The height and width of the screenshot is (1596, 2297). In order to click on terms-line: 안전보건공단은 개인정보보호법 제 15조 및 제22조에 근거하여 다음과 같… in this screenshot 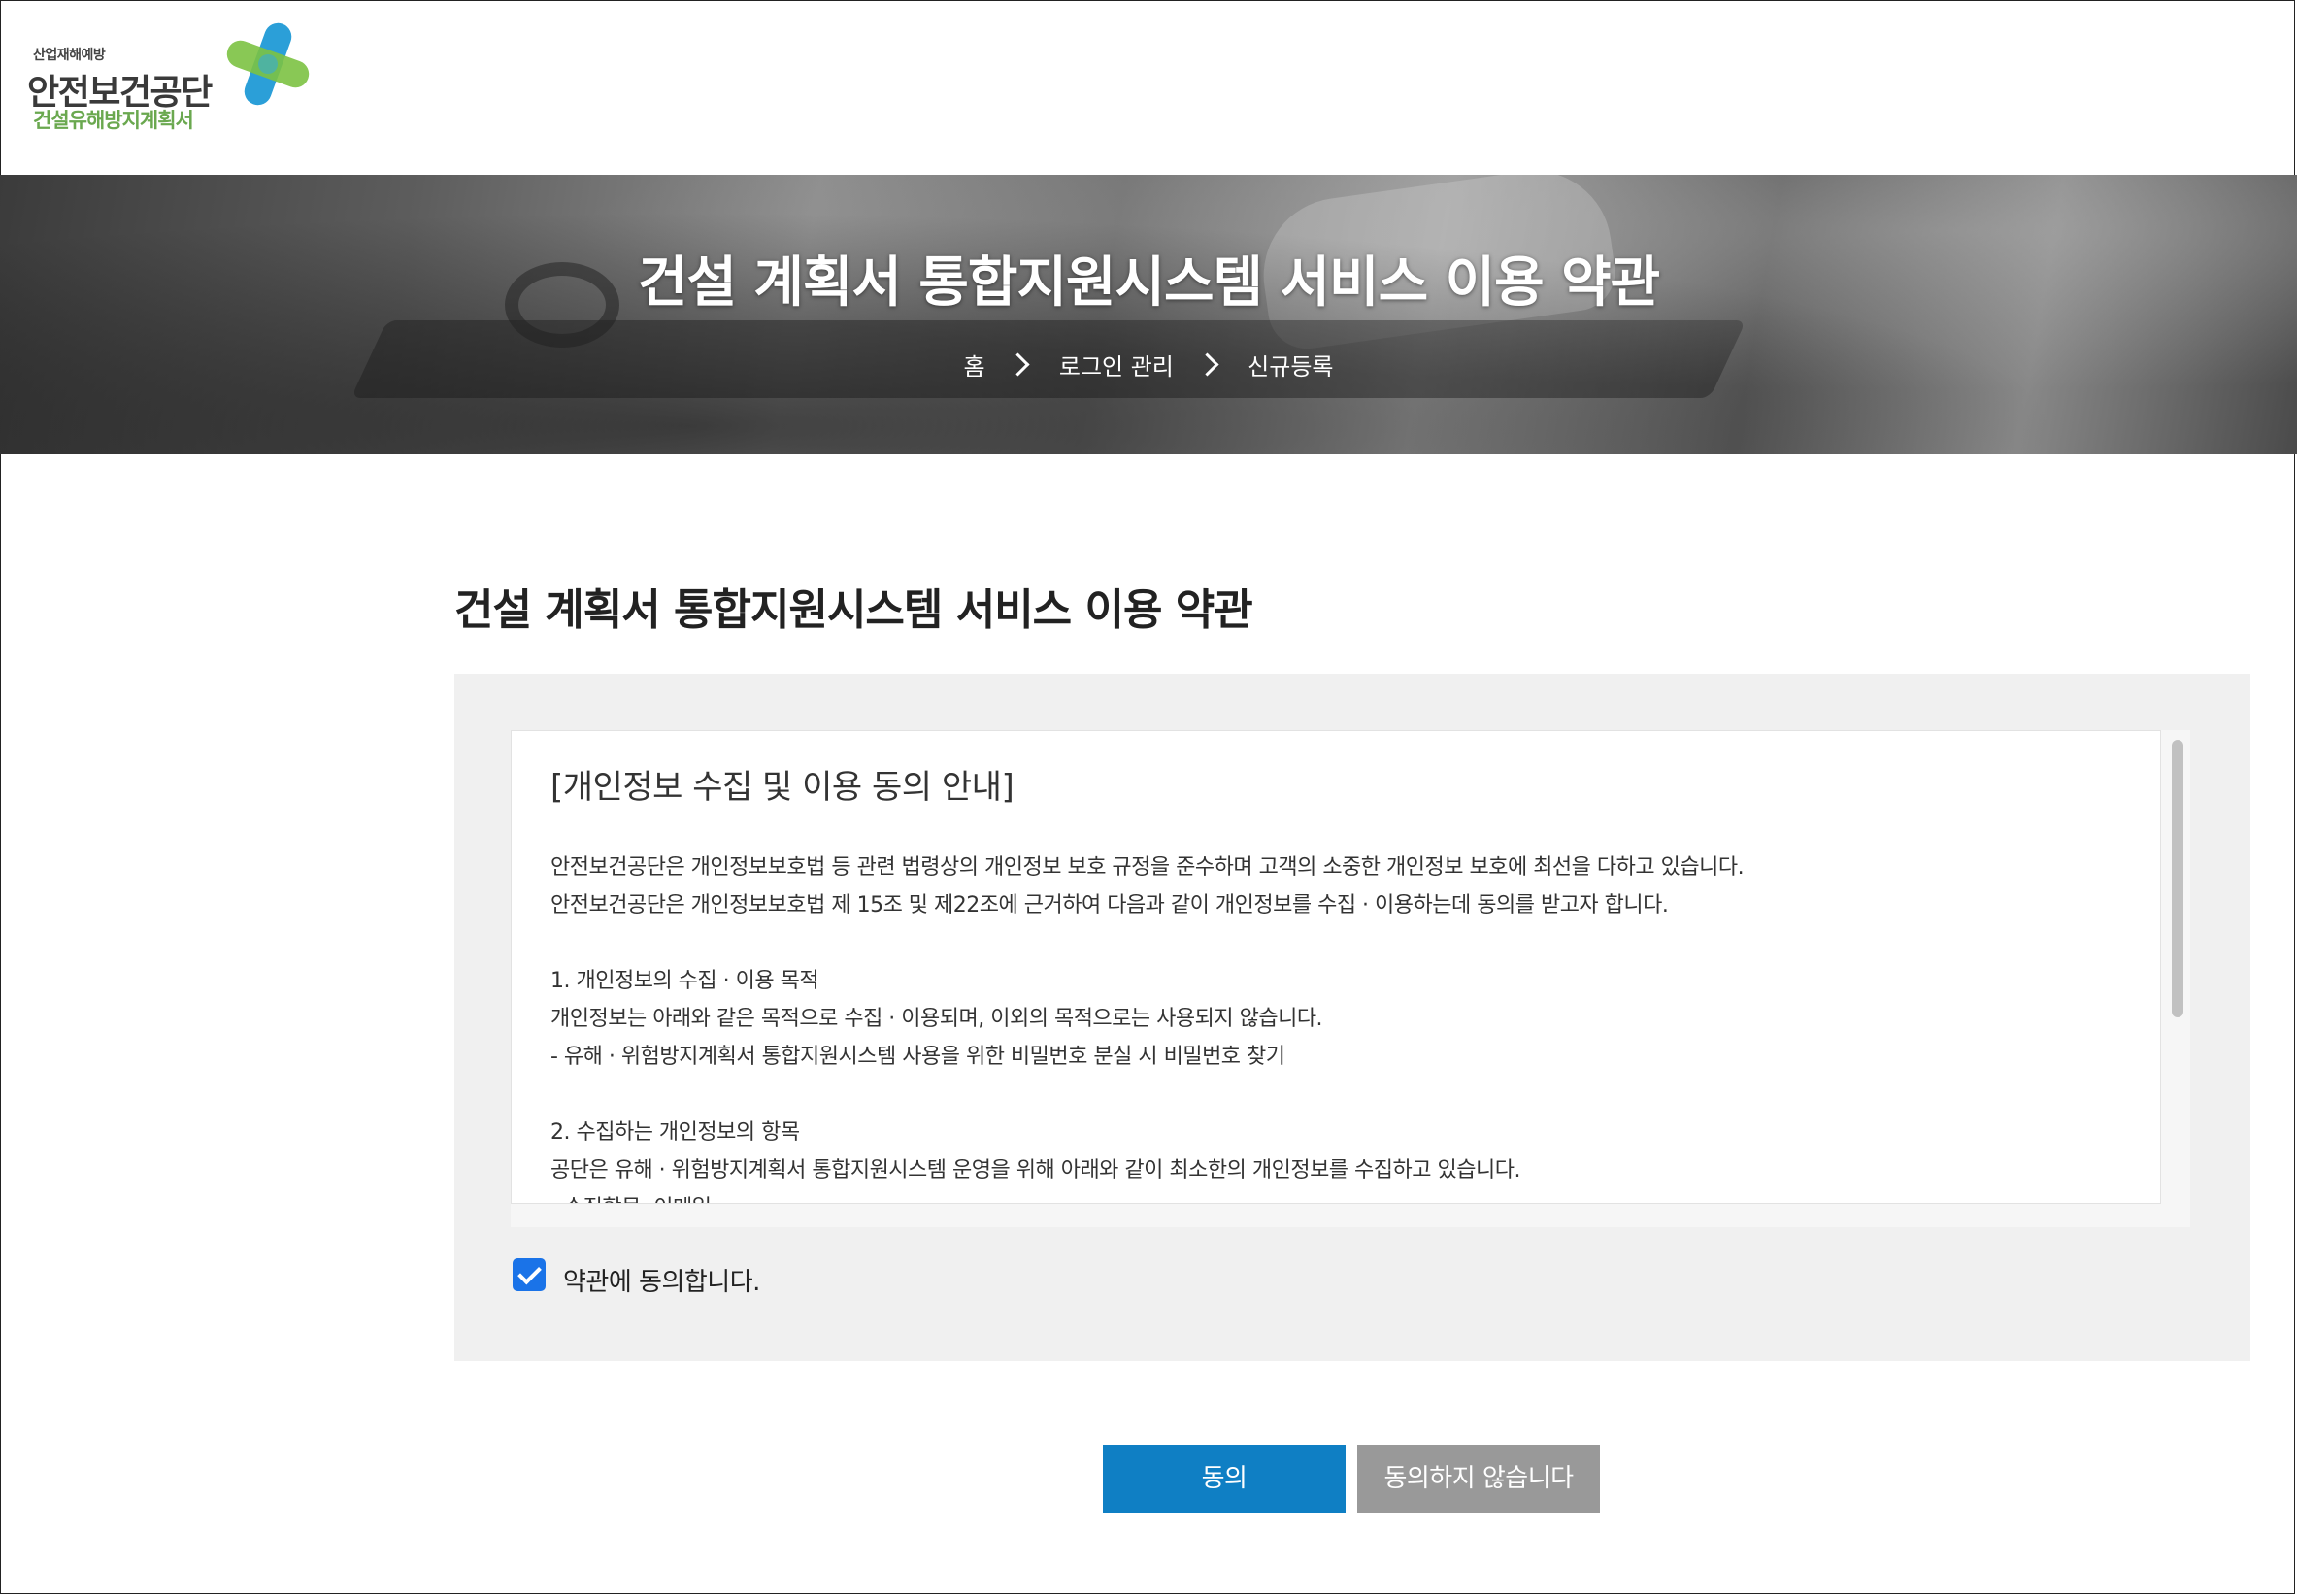, I will do `click(1110, 905)`.